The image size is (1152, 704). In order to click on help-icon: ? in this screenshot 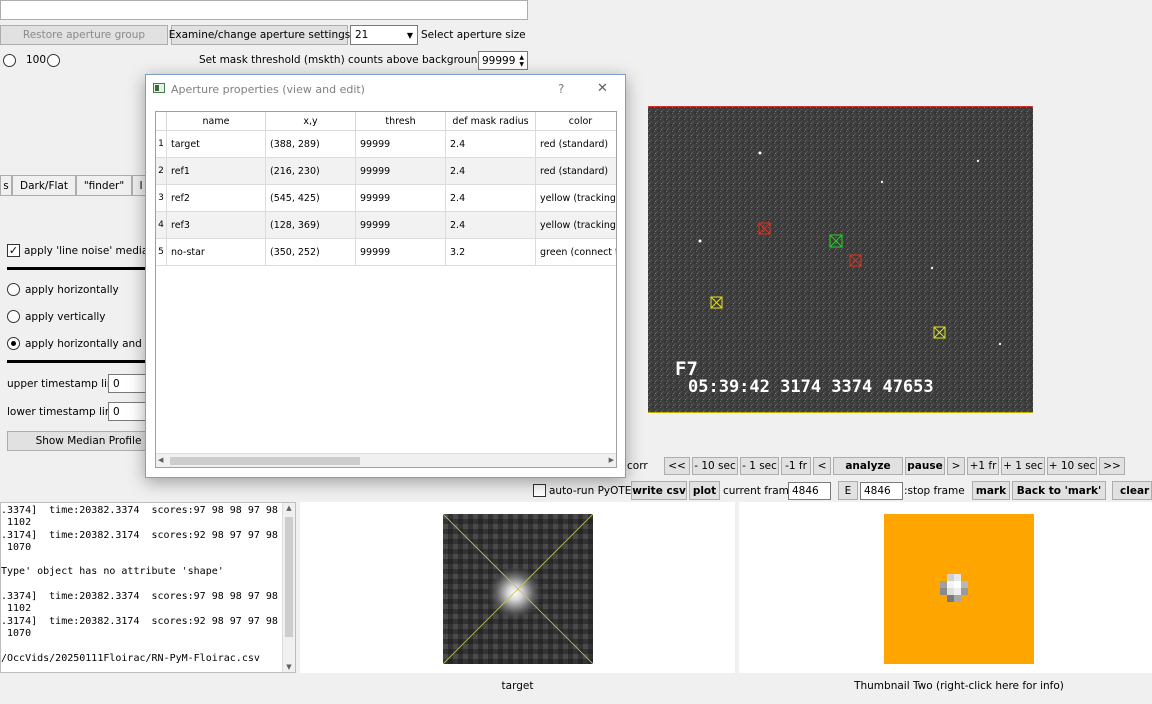, I will do `click(561, 89)`.